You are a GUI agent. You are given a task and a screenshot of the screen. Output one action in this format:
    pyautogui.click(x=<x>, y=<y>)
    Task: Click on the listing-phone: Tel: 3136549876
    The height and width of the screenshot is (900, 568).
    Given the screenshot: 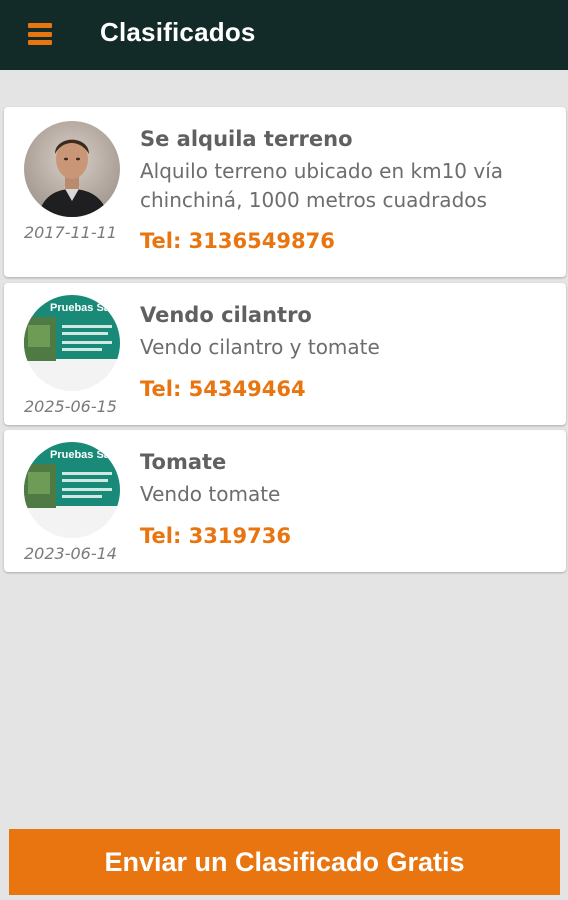 What is the action you would take?
    pyautogui.click(x=237, y=241)
    